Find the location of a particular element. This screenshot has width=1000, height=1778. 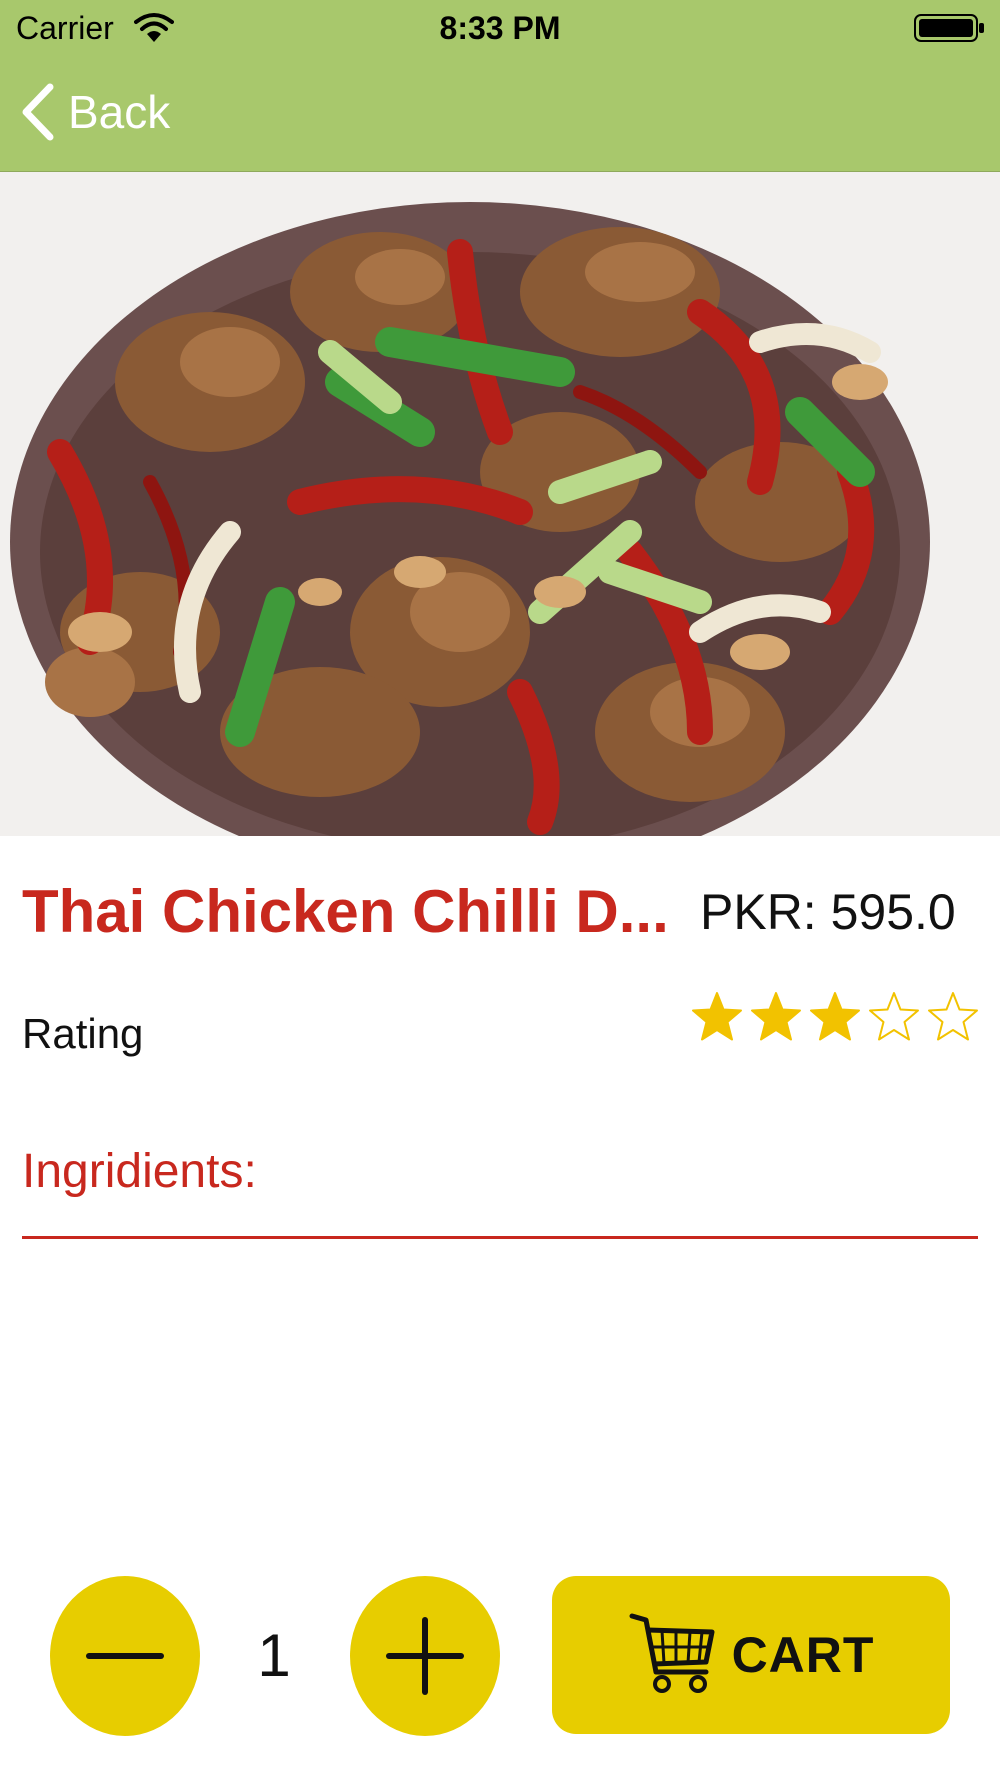

star-rating is located at coordinates (835, 1021).